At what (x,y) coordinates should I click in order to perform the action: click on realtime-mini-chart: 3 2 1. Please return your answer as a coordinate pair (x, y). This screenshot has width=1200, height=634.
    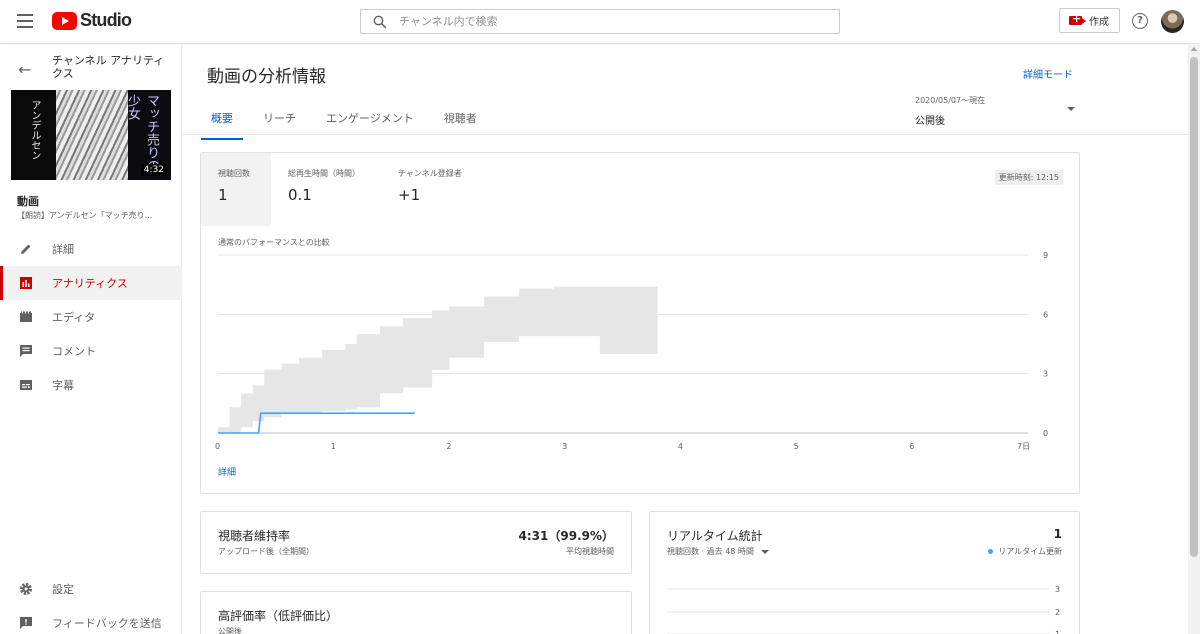
    Looking at the image, I should click on (863, 609).